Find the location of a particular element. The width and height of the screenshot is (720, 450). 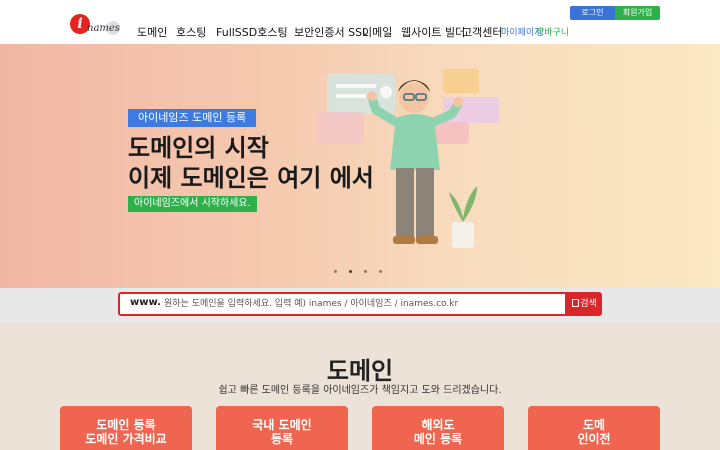

nav-ssl: 보안인증서 SSL is located at coordinates (331, 32).